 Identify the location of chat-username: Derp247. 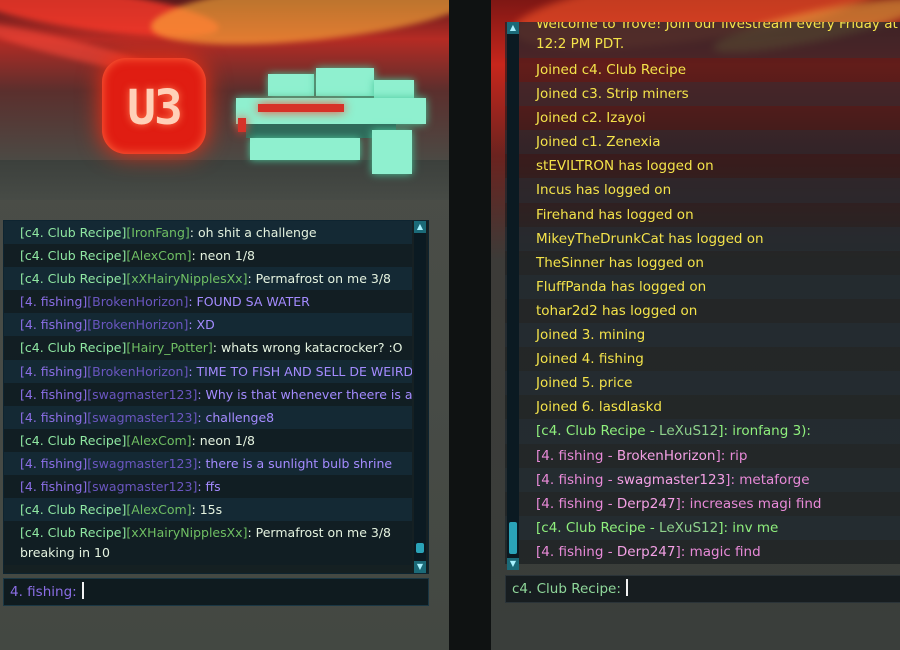
(646, 551).